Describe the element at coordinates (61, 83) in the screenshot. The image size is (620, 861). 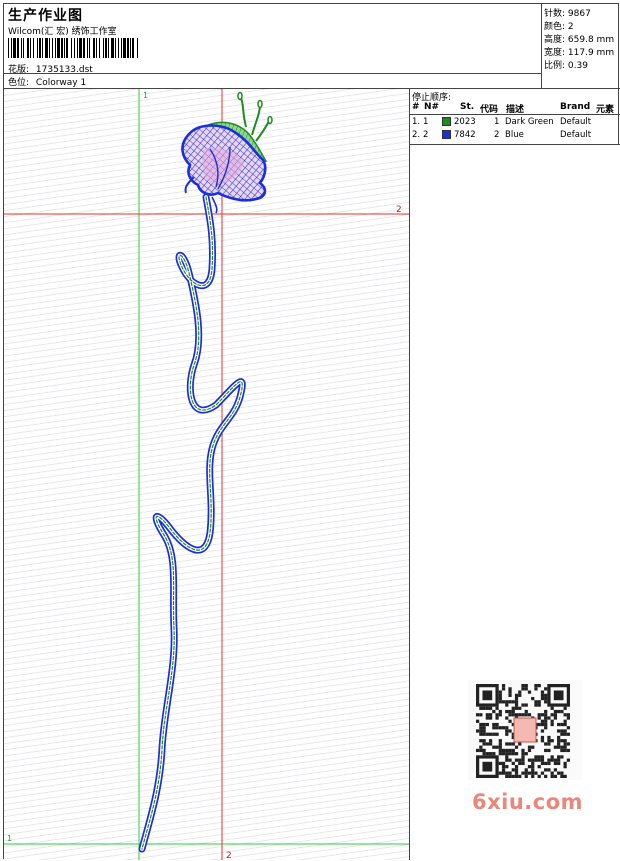
I see `colorway-name: Colorway 1` at that location.